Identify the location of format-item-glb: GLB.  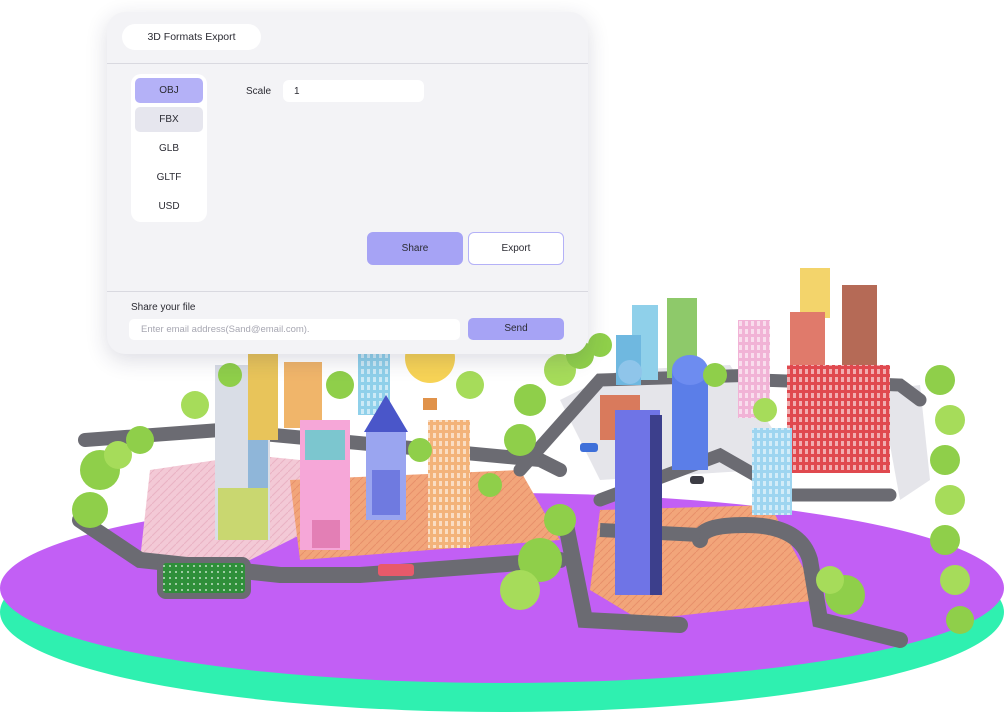
(169, 148).